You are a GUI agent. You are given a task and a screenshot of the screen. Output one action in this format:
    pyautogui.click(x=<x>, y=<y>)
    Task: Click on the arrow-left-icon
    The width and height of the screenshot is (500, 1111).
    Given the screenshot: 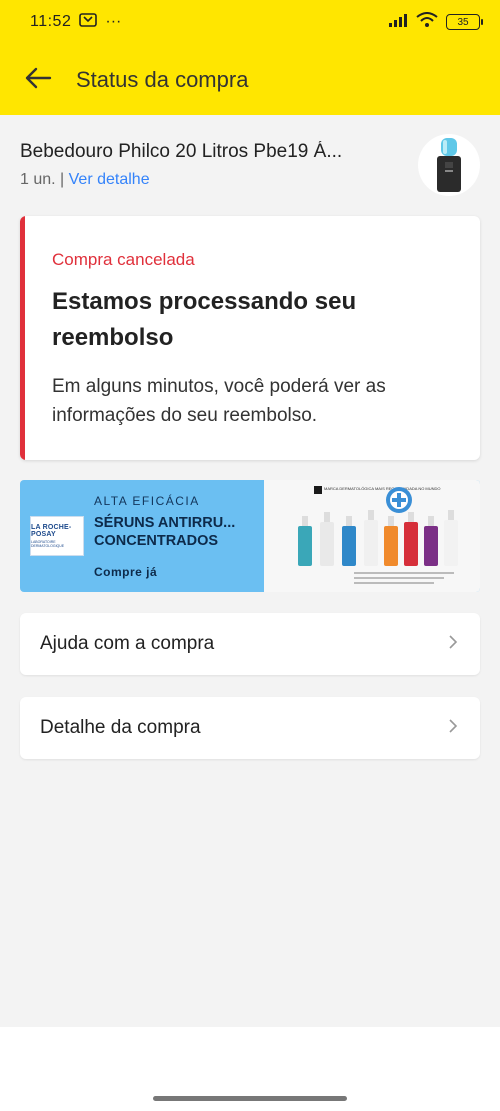 What is the action you would take?
    pyautogui.click(x=38, y=80)
    